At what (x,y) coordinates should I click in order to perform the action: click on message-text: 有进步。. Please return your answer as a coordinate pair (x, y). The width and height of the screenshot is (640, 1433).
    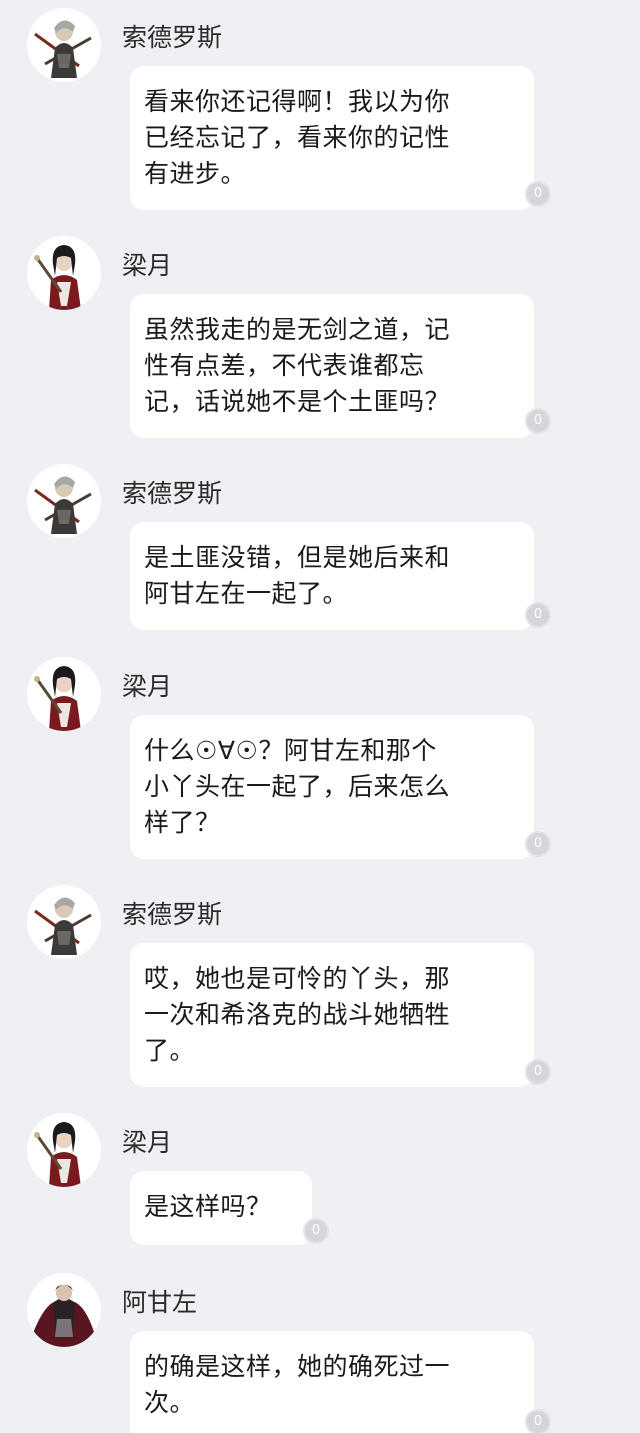
    Looking at the image, I should click on (195, 173).